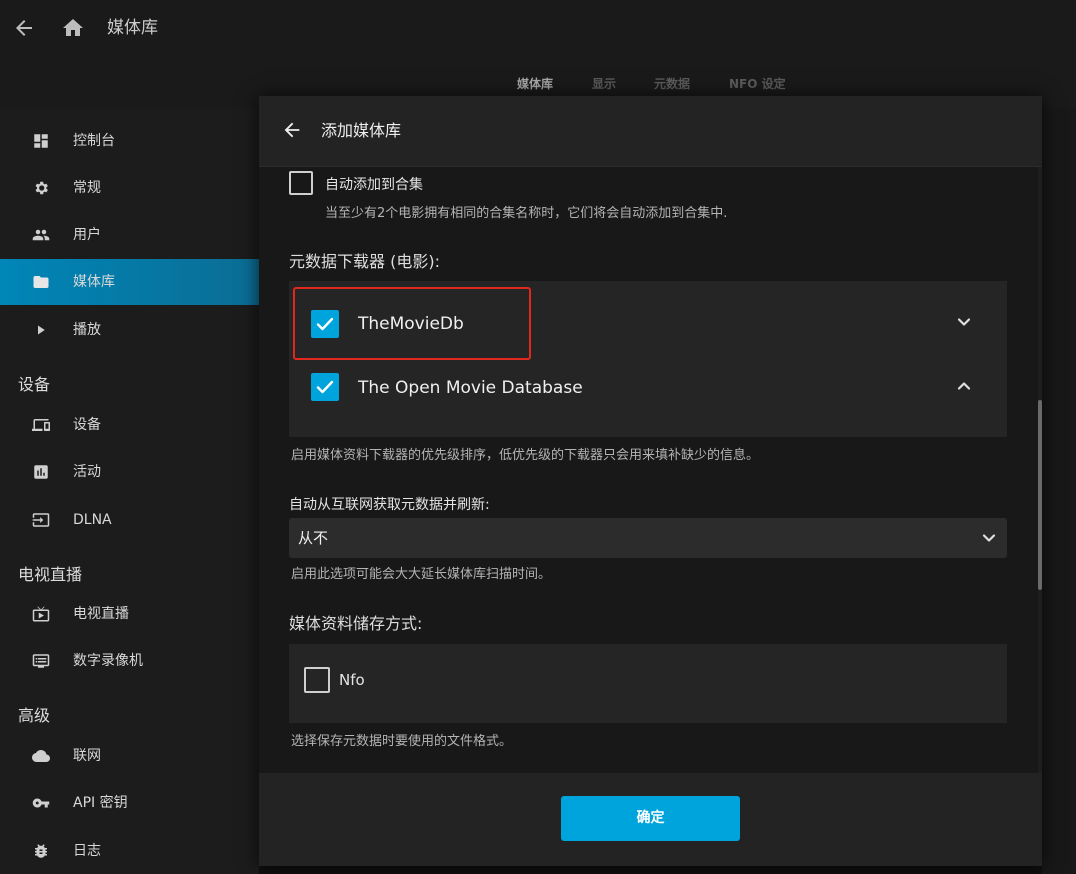 The width and height of the screenshot is (1076, 874). I want to click on background-panel, so click(1059, 491).